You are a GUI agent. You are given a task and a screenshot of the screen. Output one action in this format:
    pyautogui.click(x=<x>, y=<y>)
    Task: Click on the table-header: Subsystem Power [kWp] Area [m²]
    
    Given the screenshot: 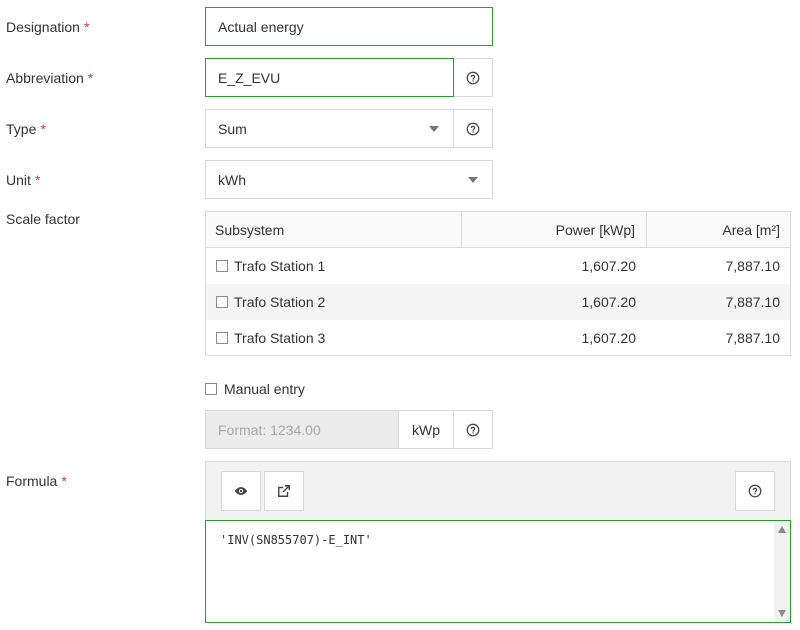 What is the action you would take?
    pyautogui.click(x=498, y=230)
    